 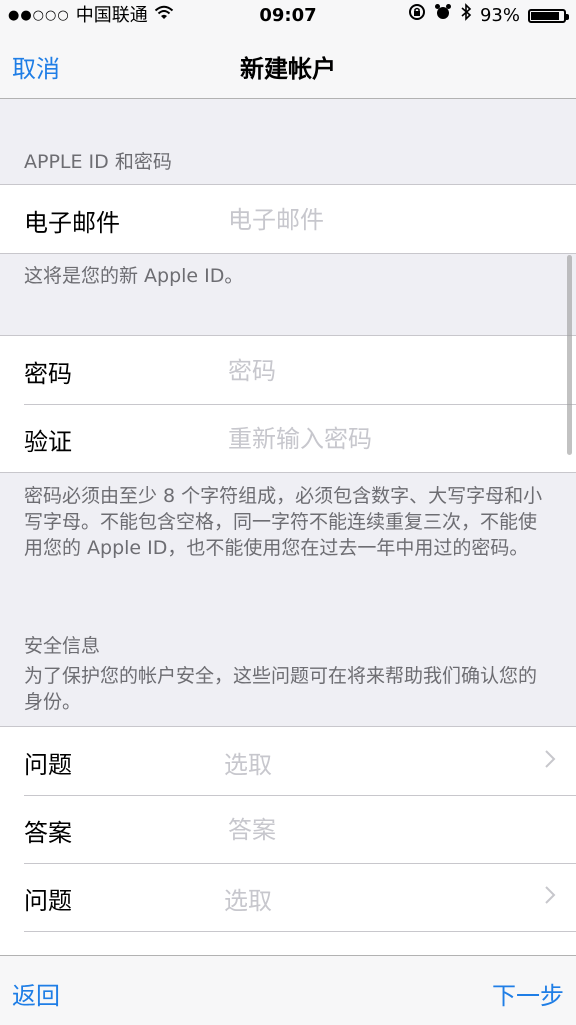 What do you see at coordinates (48, 442) in the screenshot?
I see `verify-label: 验证` at bounding box center [48, 442].